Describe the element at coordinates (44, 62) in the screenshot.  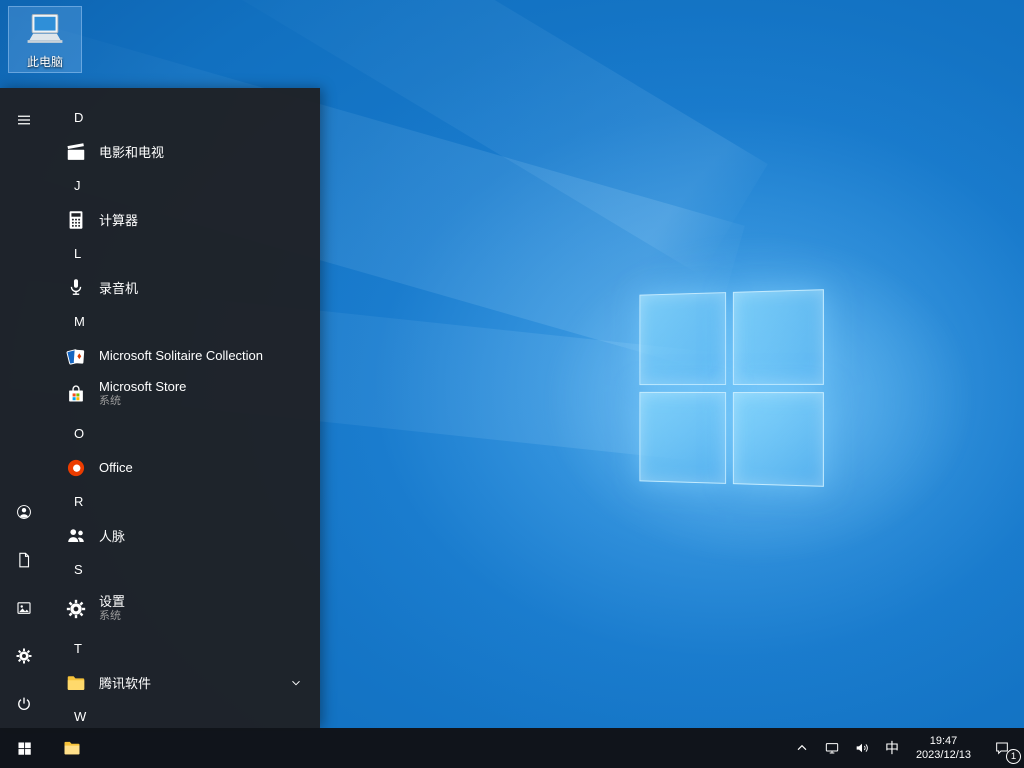
I see `desktop-icon-label: 此电脑` at that location.